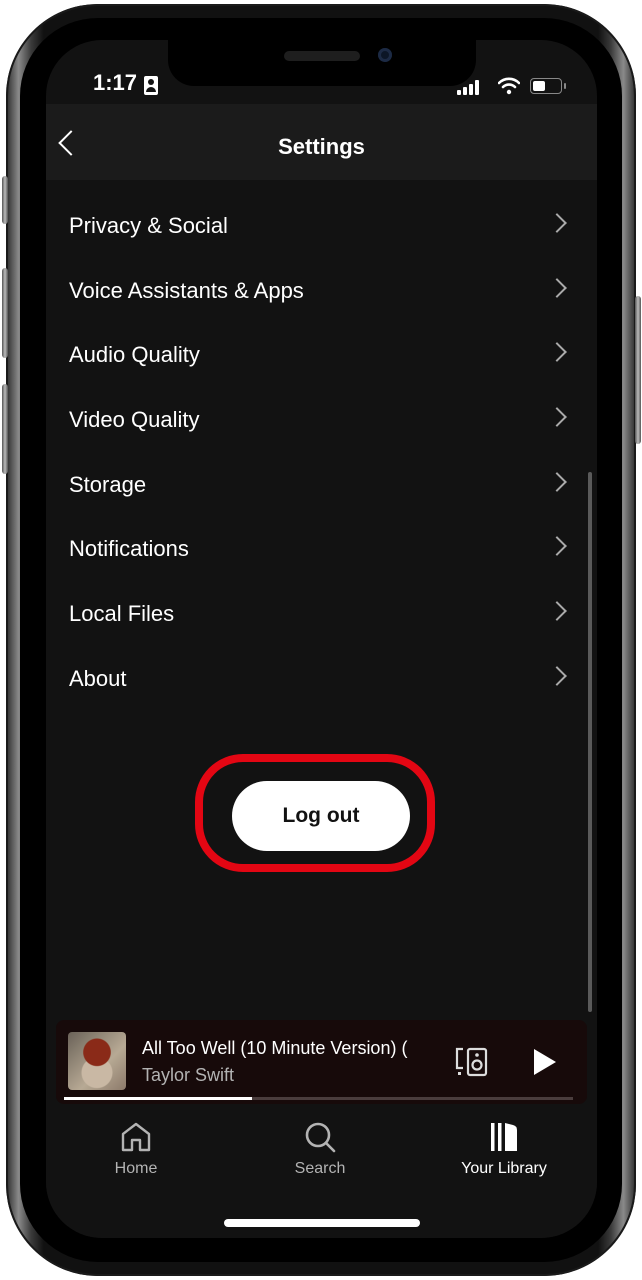  What do you see at coordinates (5, 200) in the screenshot?
I see `silent-switch` at bounding box center [5, 200].